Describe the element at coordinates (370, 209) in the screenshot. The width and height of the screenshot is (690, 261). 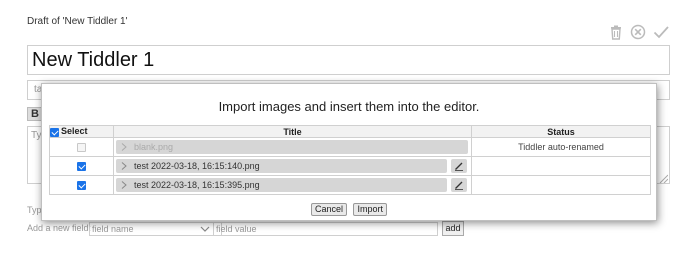
I see `import-button: Import` at that location.